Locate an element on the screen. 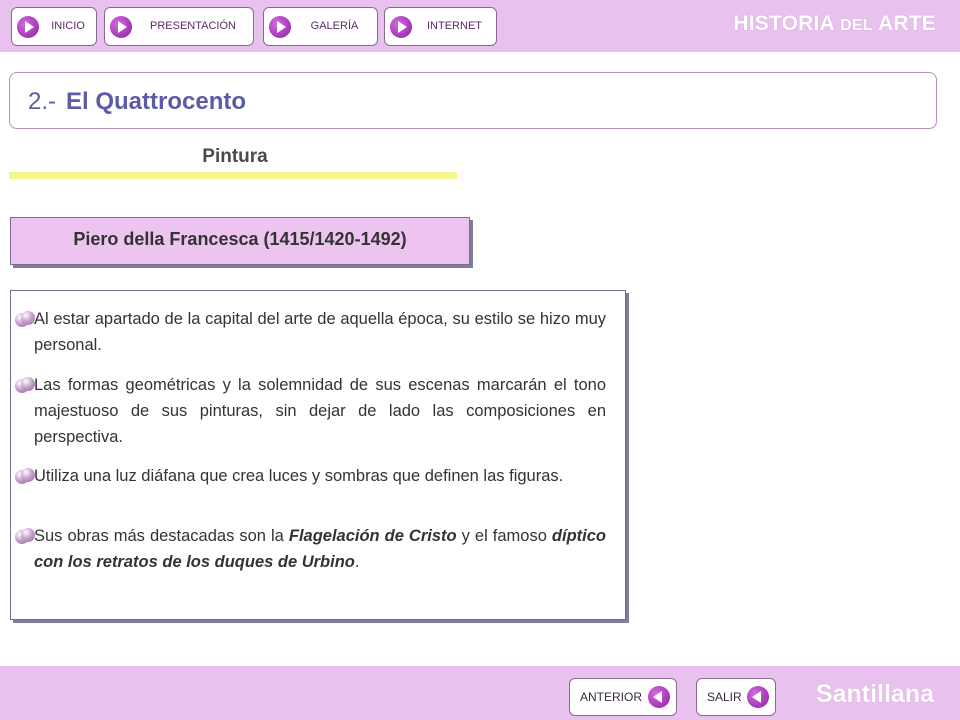 The width and height of the screenshot is (960, 720). brand-title: HISTORIA DEL ARTE is located at coordinates (834, 24).